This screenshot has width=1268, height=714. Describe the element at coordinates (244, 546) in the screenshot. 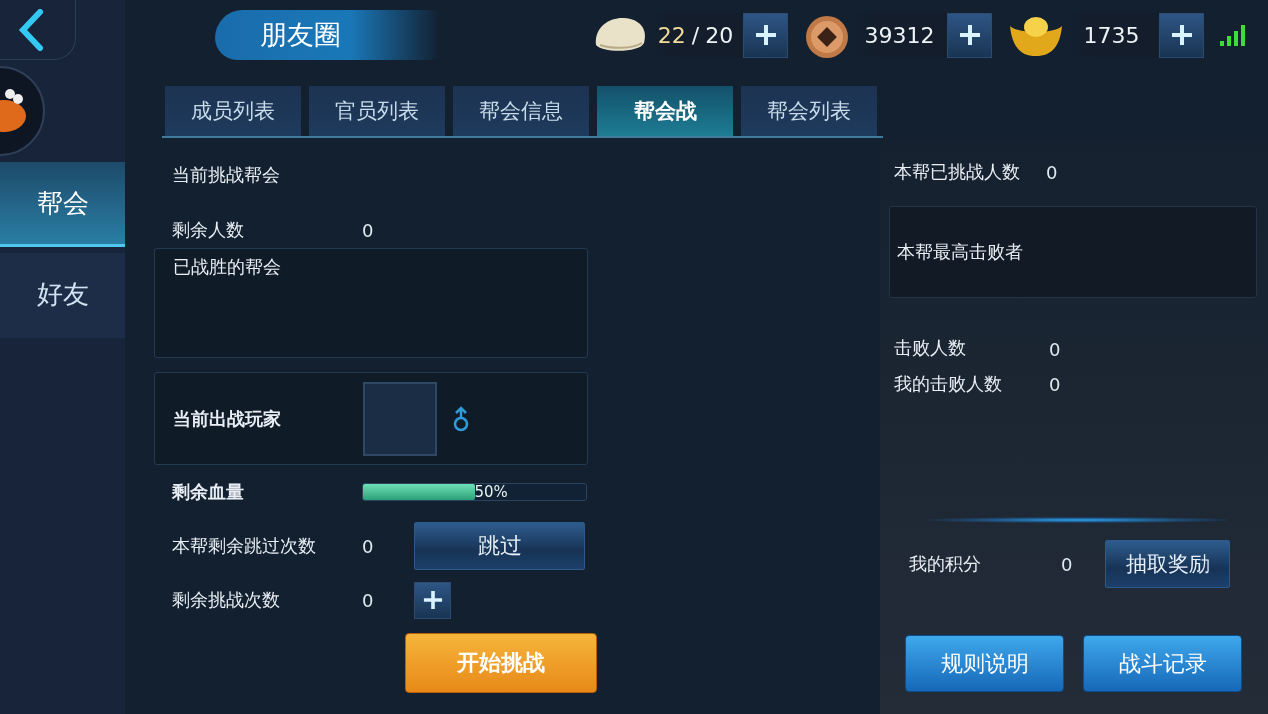

I see `field-label: 本帮剩余跳过次数` at that location.